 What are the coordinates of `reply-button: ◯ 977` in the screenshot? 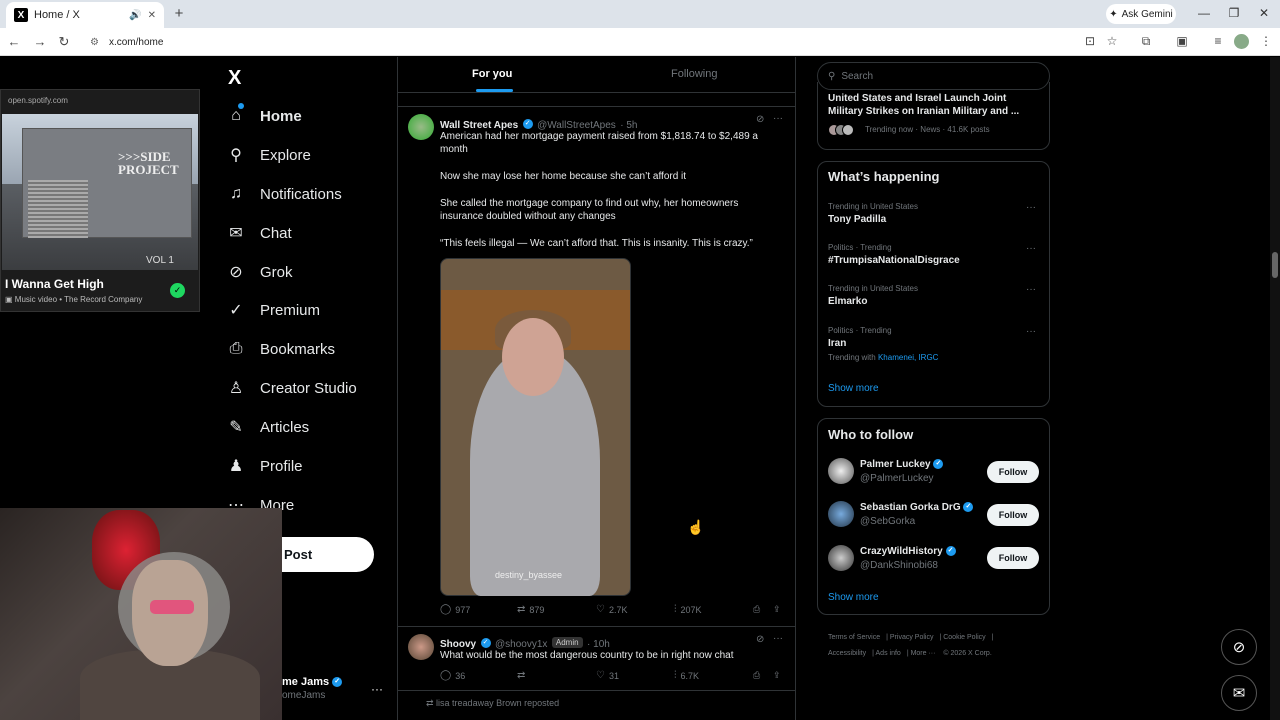 It's located at (455, 609).